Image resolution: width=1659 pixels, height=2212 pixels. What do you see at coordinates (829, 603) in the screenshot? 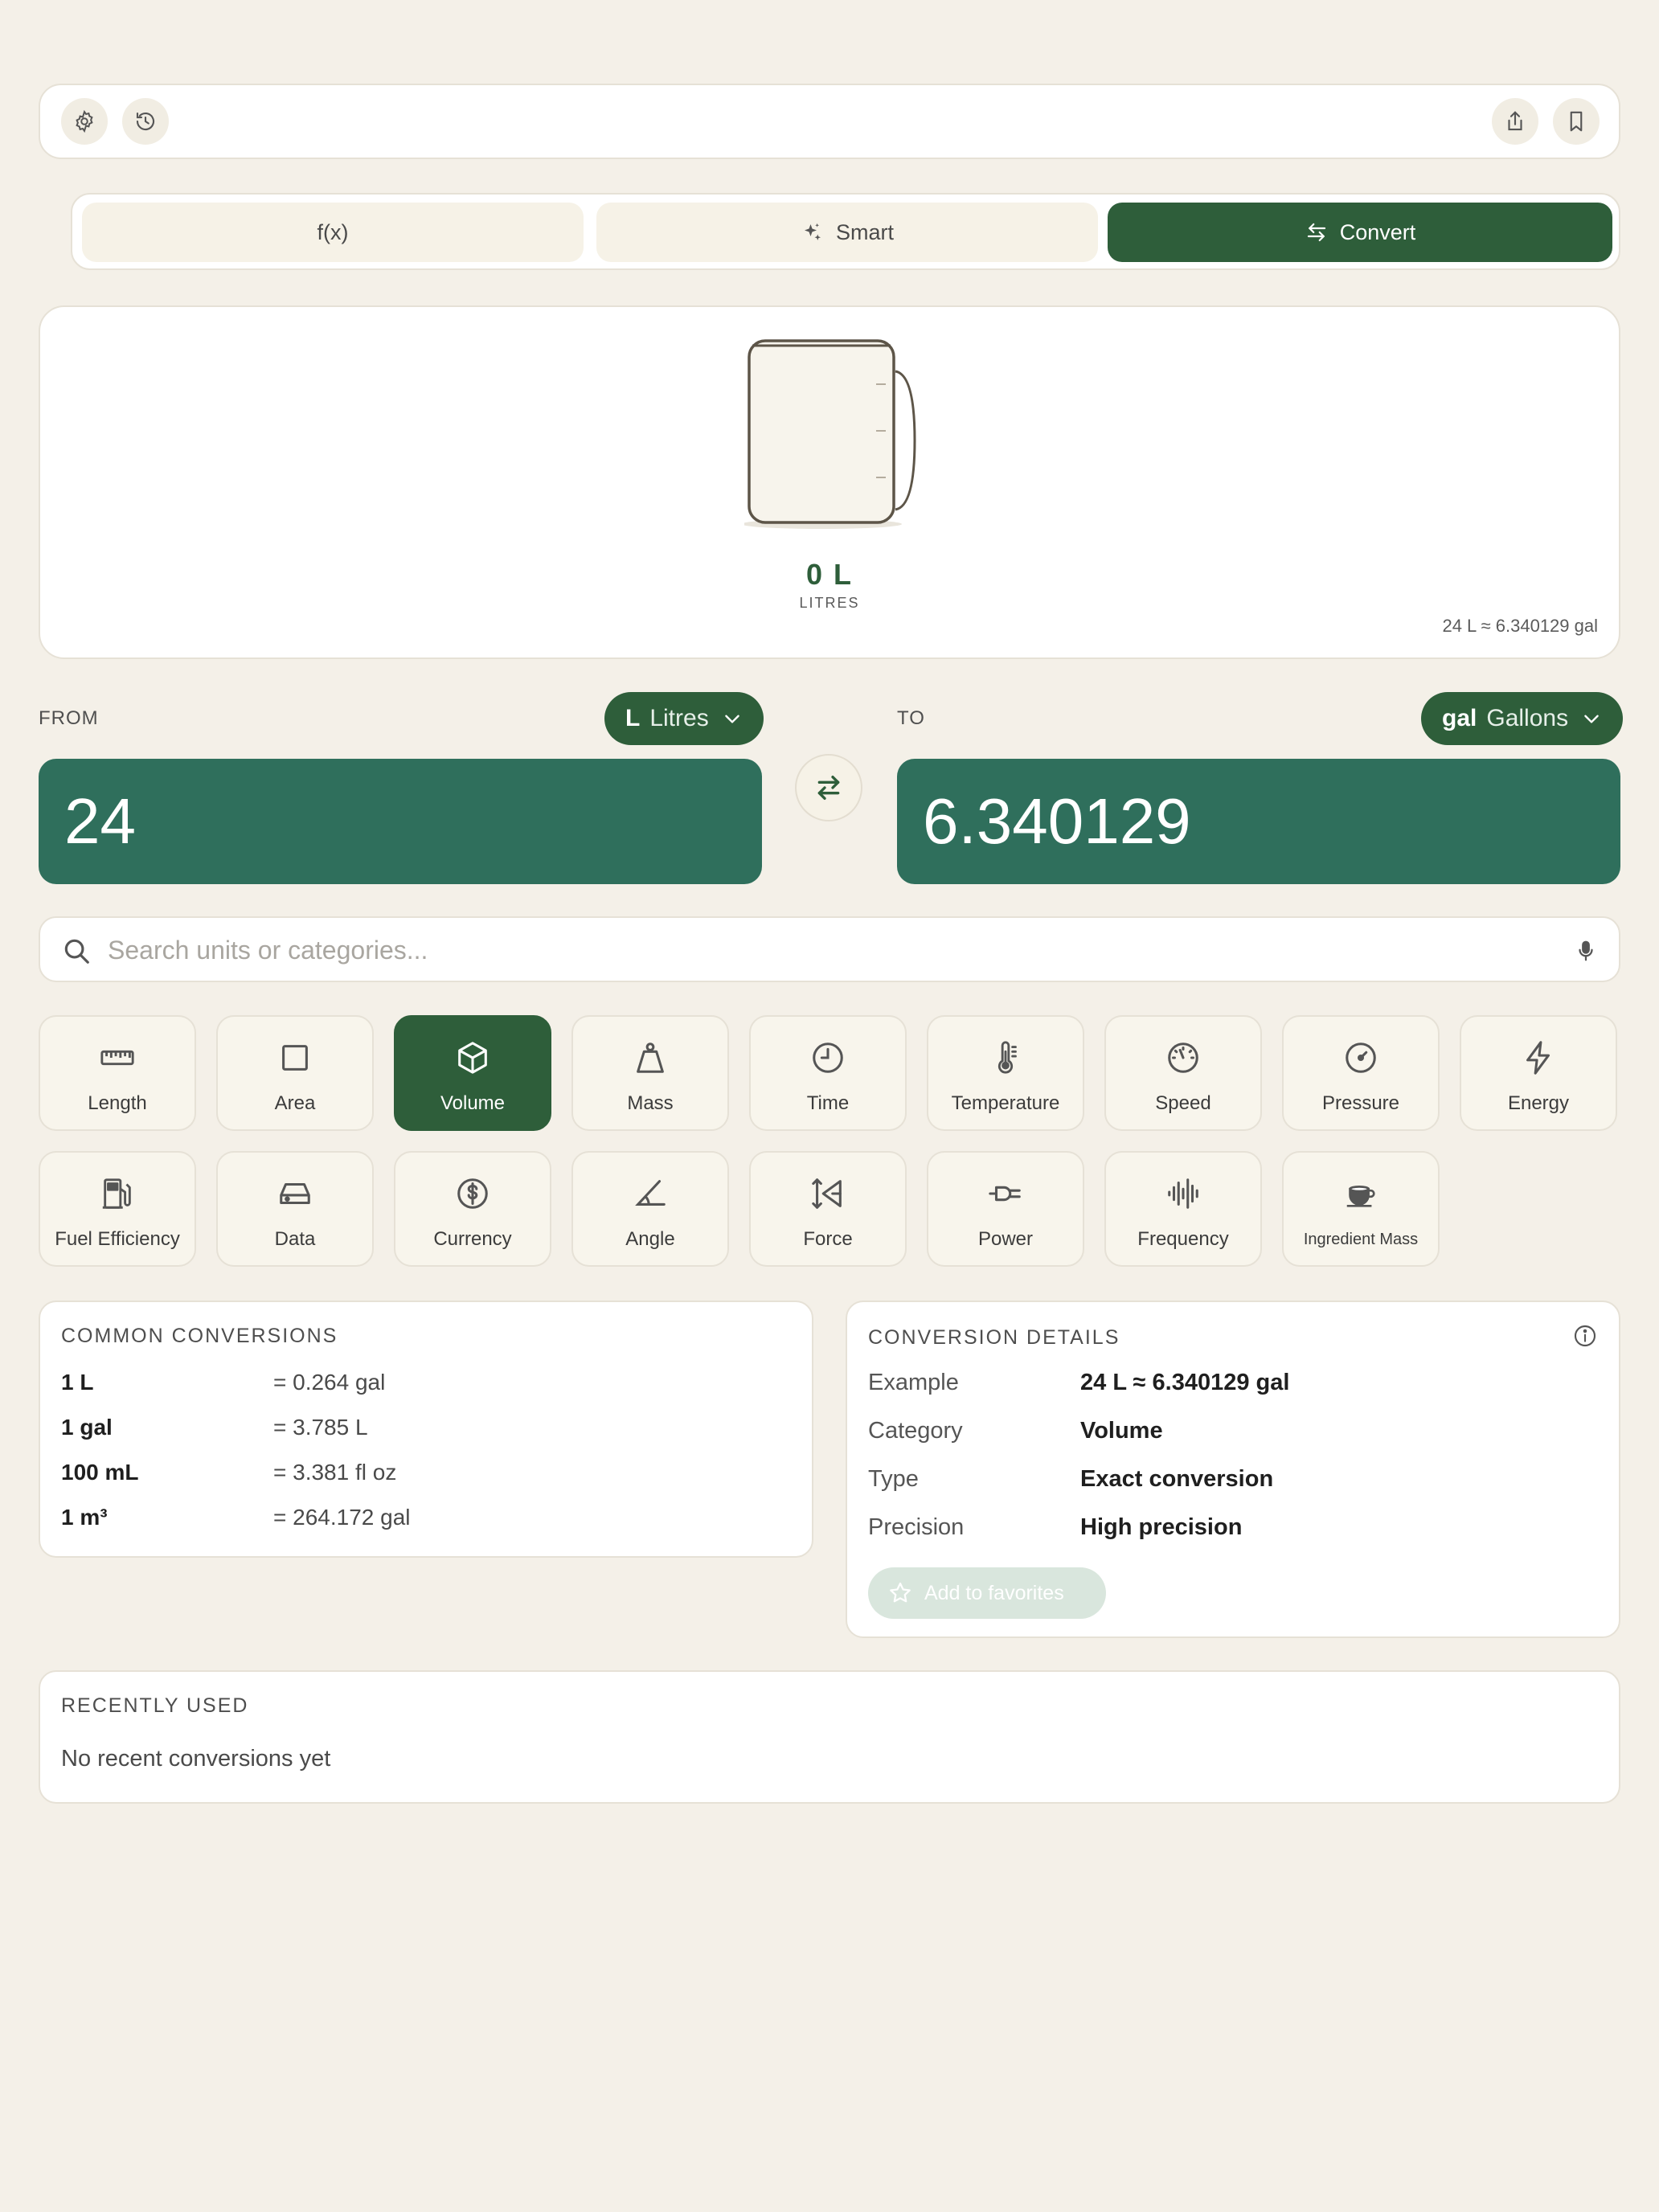
I see `visual-unit-name: LITRES` at bounding box center [829, 603].